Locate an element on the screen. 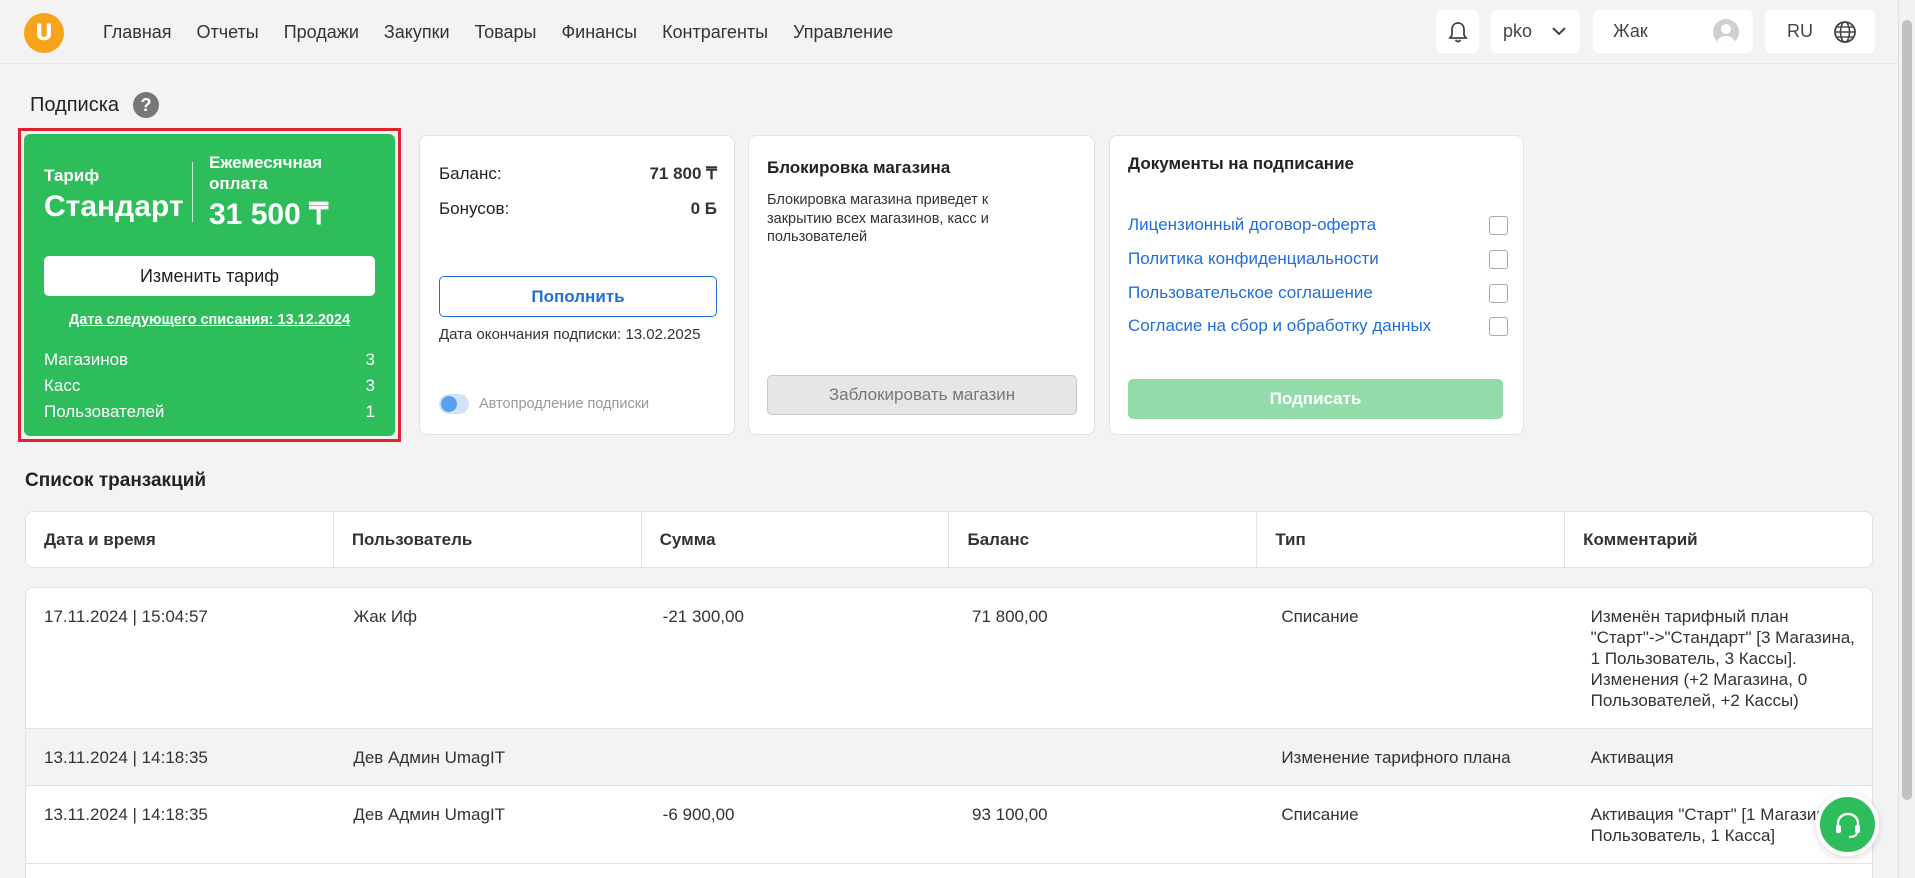 The height and width of the screenshot is (878, 1915). column-header-datetime: Дата и время is located at coordinates (180, 539).